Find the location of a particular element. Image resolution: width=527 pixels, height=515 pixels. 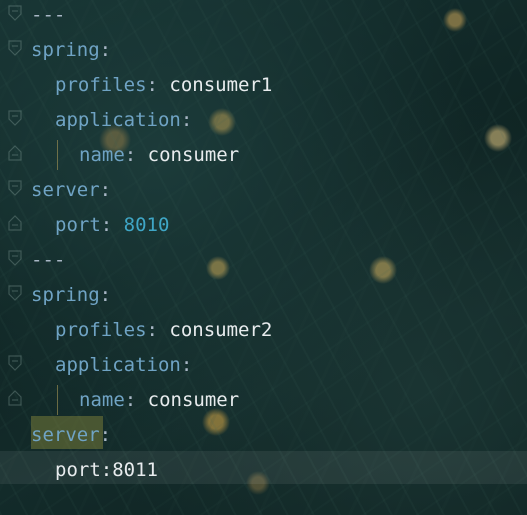

yaml-value: consumer2 is located at coordinates (215, 330).